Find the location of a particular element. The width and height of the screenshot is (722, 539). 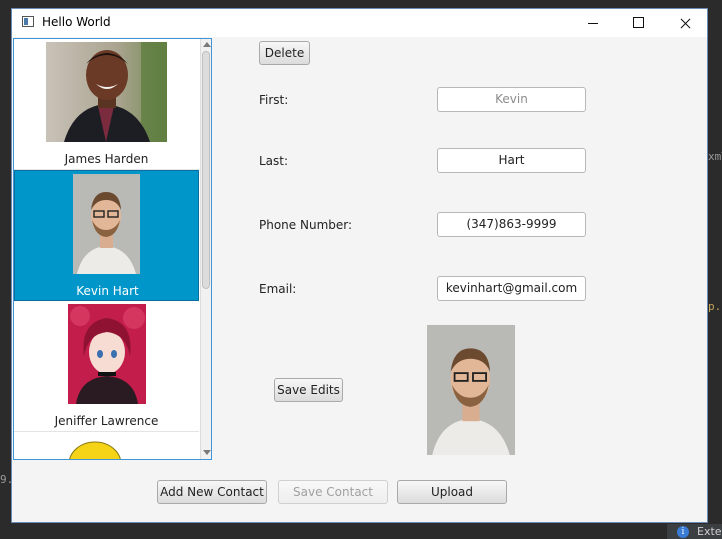

save-contact-button: Save Contact is located at coordinates (333, 492).